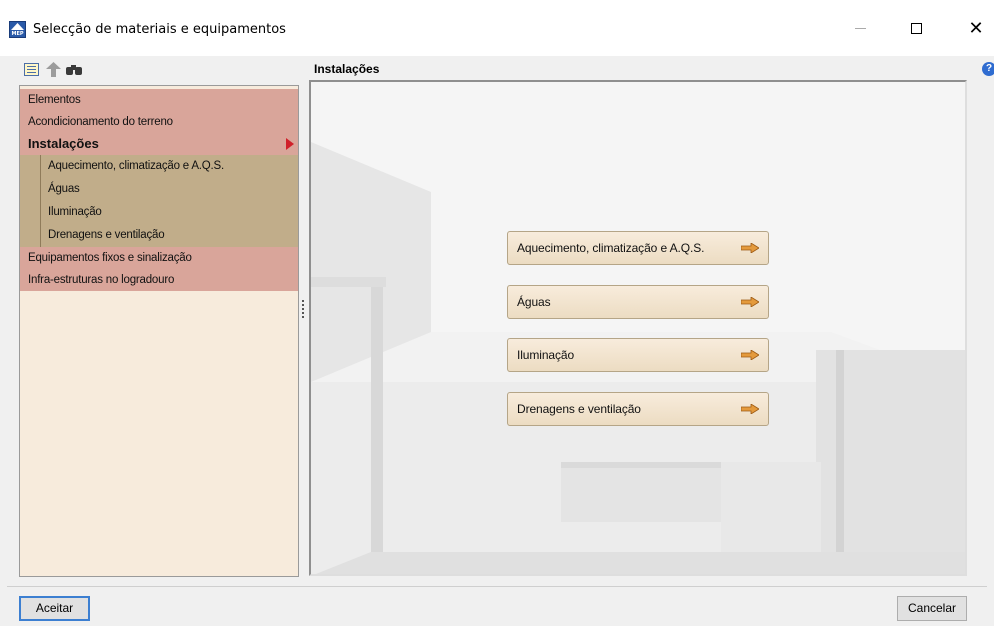 This screenshot has height=626, width=994. I want to click on tree-subitem-label: Drenagens e ventilação, so click(106, 235).